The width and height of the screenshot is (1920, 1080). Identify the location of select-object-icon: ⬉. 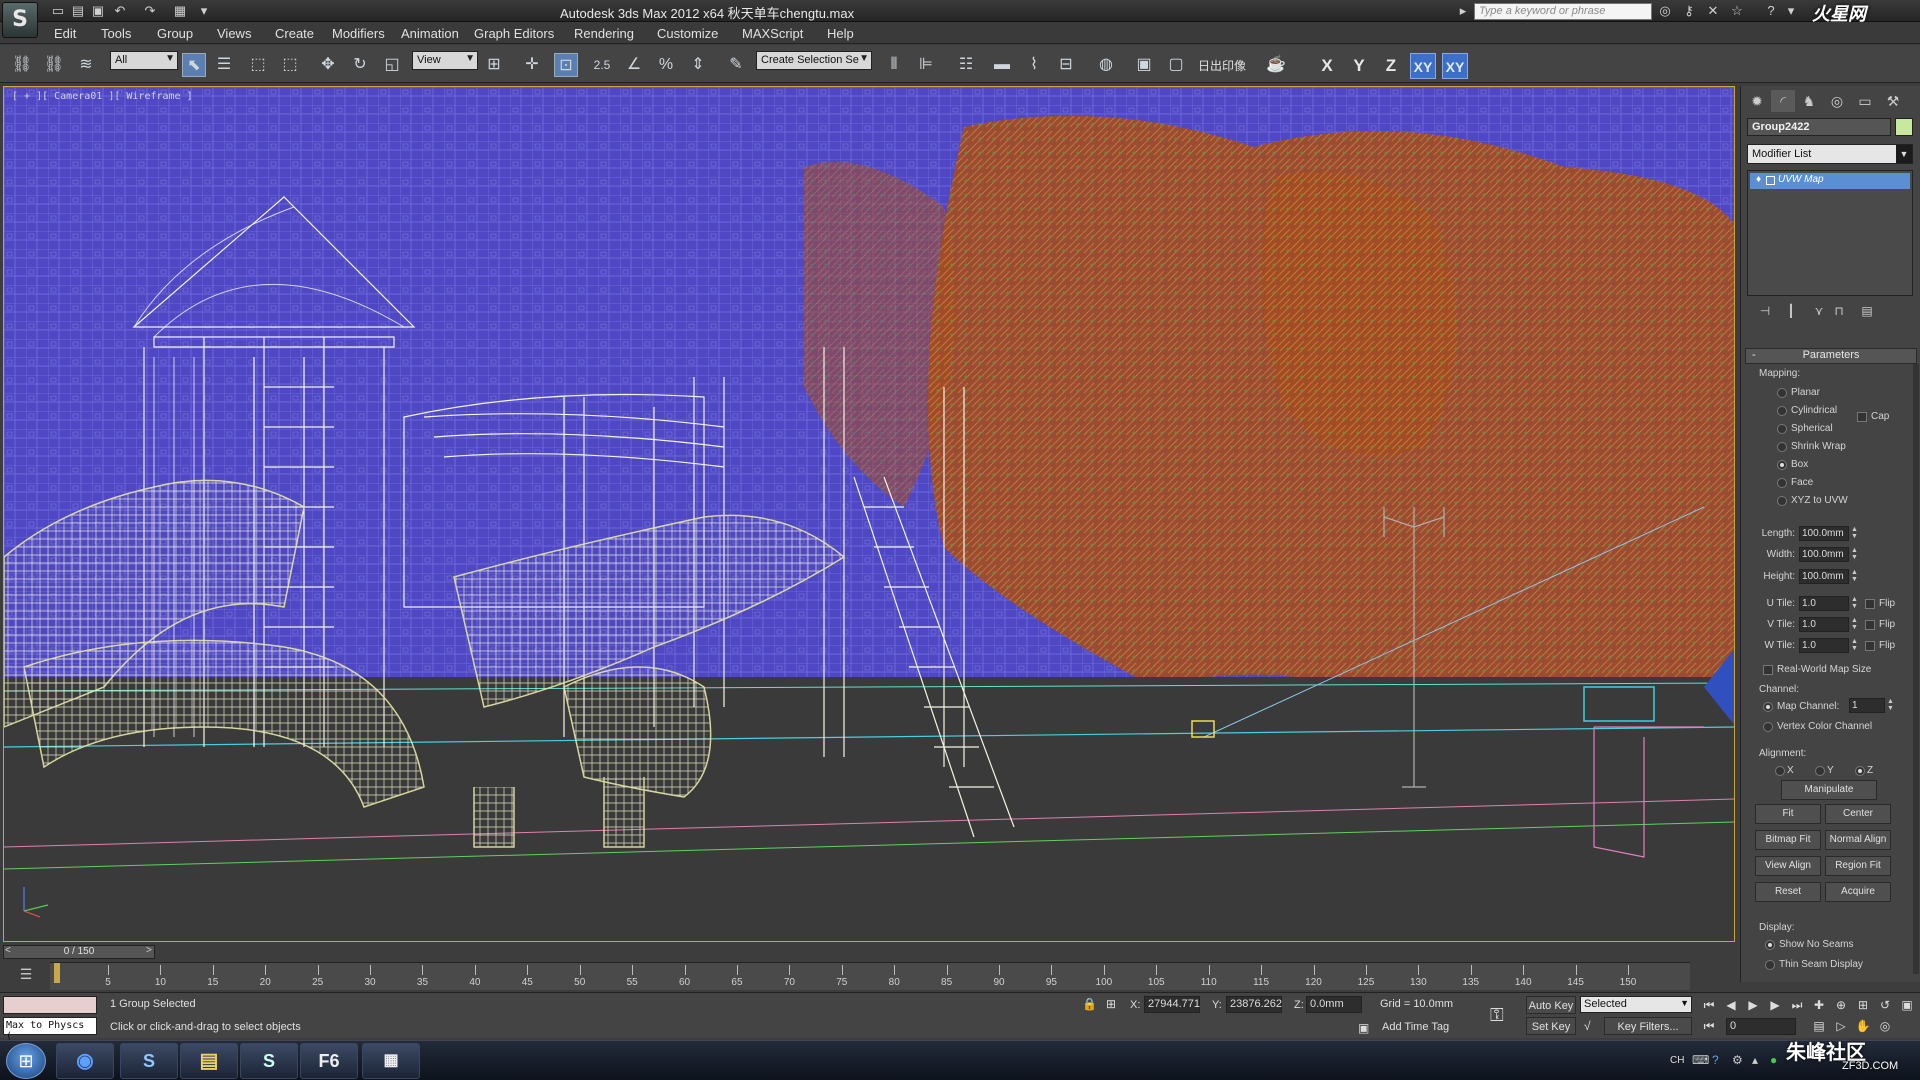
(194, 65).